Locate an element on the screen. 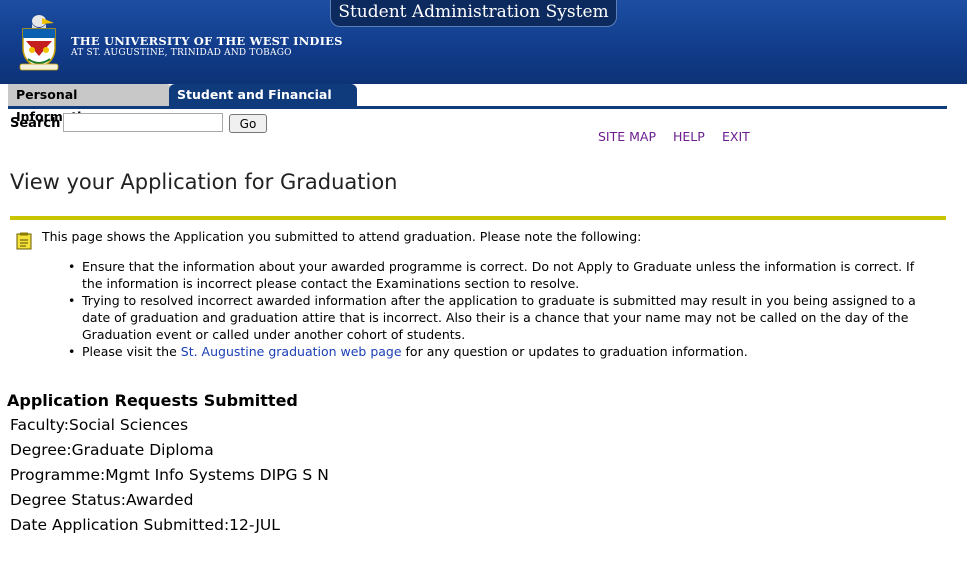  graduation-web-page-link: St. Augustine graduation web page is located at coordinates (291, 351).